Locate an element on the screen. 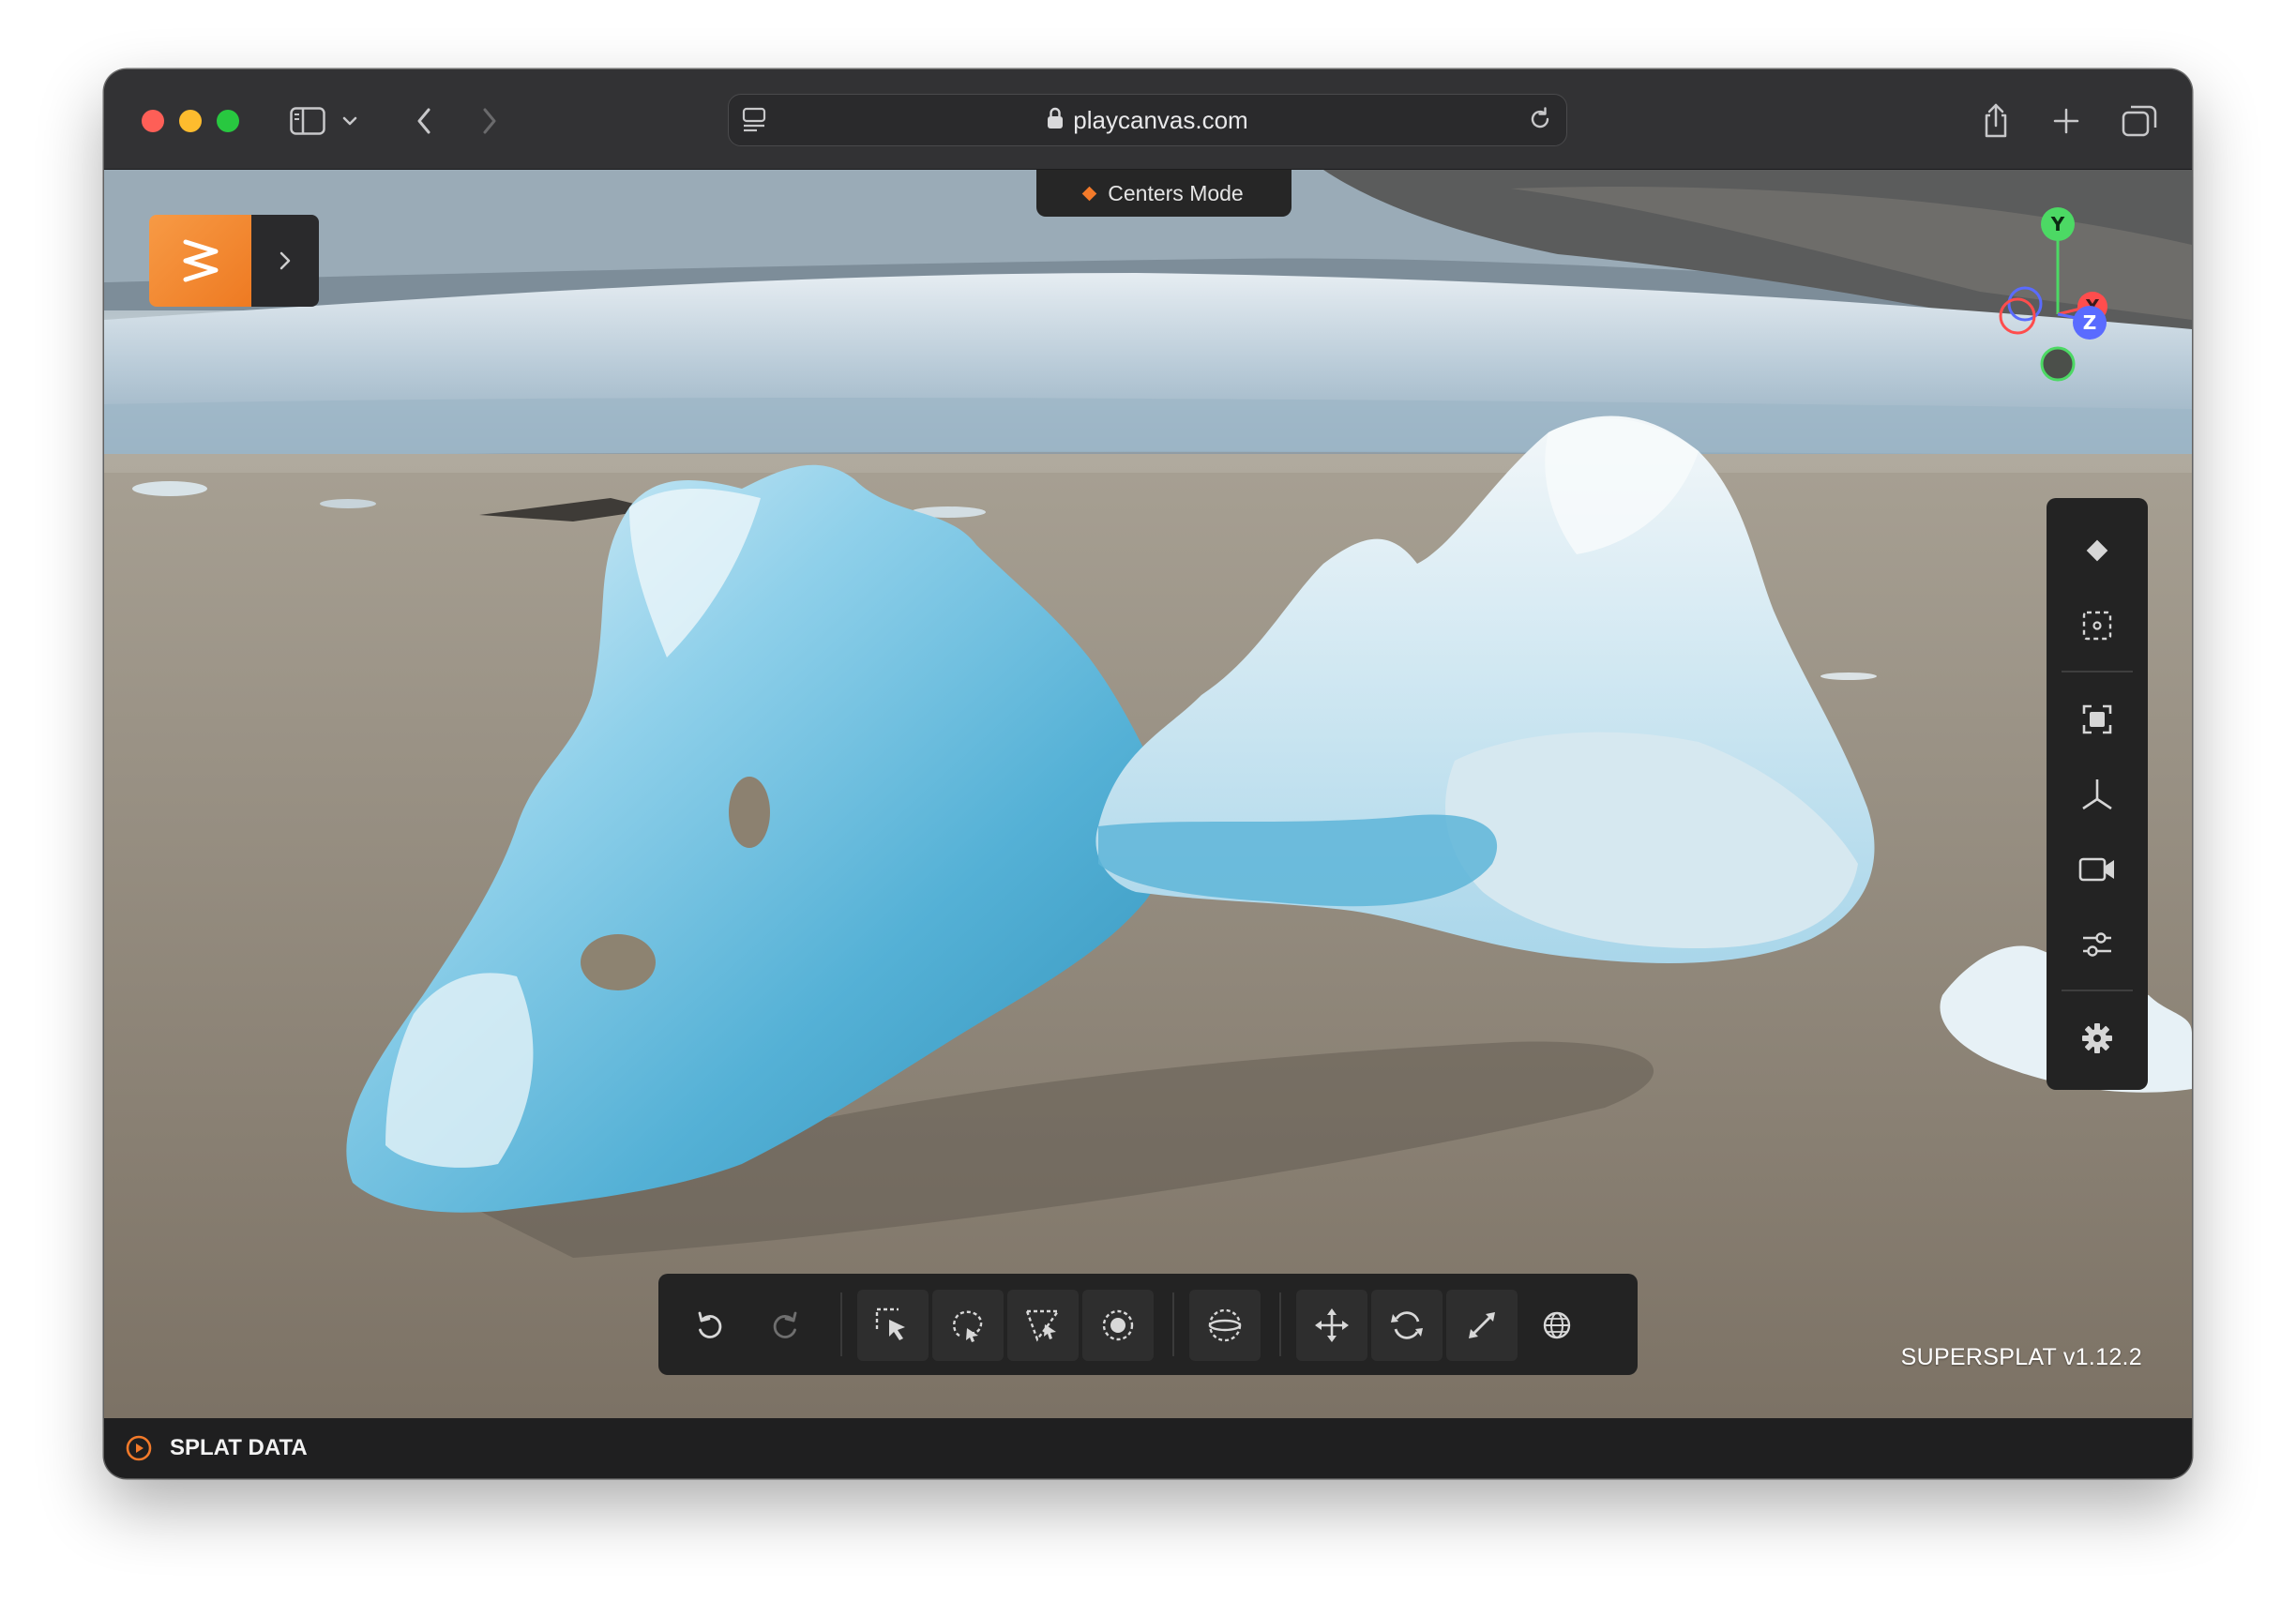 The image size is (2296, 1617). logo-menu is located at coordinates (234, 261).